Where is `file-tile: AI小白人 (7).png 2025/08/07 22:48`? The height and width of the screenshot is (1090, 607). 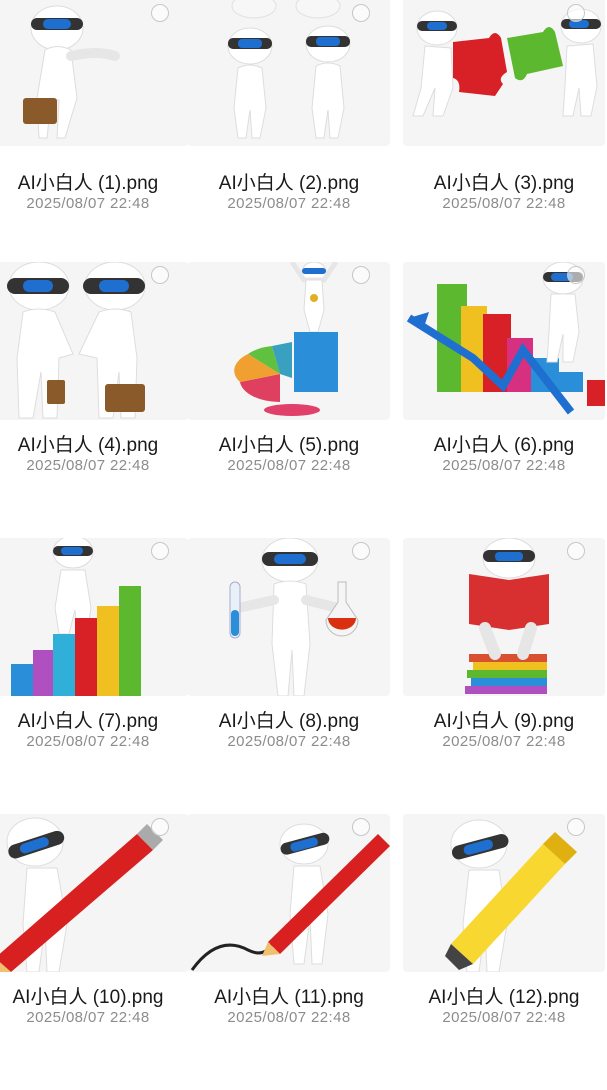
file-tile: AI小白人 (7).png 2025/08/07 22:48 is located at coordinates (94, 676).